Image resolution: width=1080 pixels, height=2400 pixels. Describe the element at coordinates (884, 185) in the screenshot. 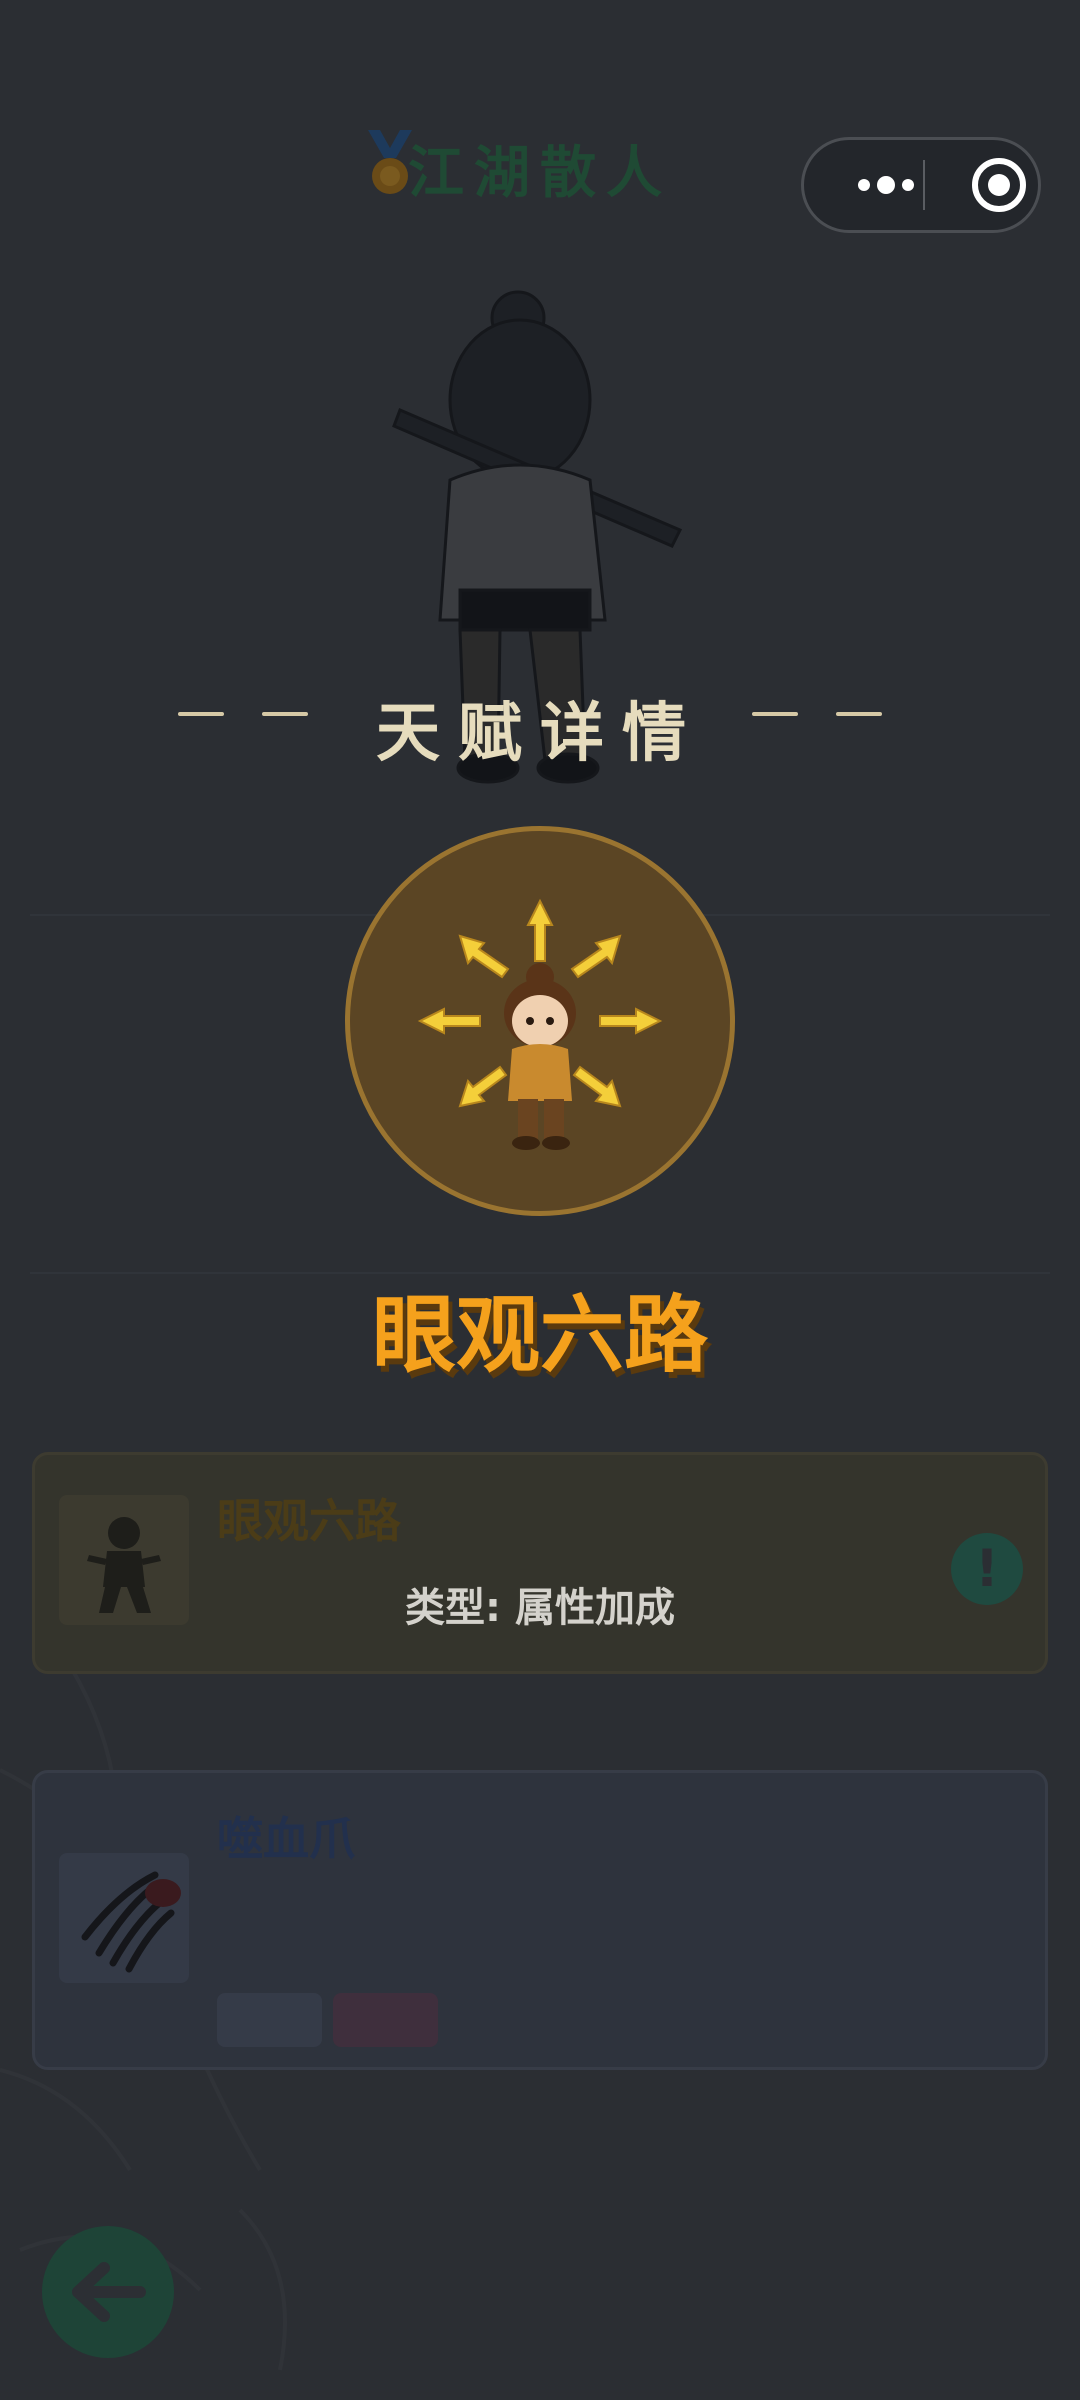

I see `more-dots-icon` at that location.